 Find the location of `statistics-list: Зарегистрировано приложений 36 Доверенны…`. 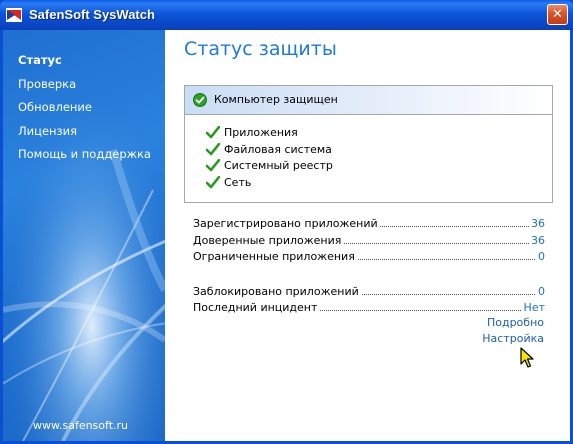

statistics-list: Зарегистрировано приложений 36 Доверенны… is located at coordinates (369, 266).